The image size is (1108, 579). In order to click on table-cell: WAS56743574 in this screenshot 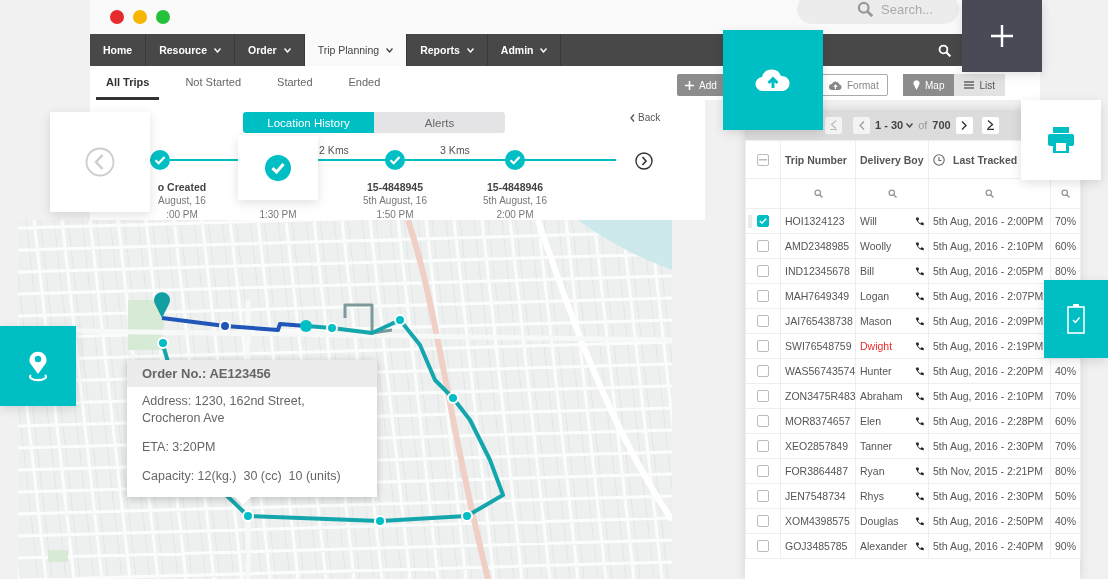, I will do `click(818, 371)`.